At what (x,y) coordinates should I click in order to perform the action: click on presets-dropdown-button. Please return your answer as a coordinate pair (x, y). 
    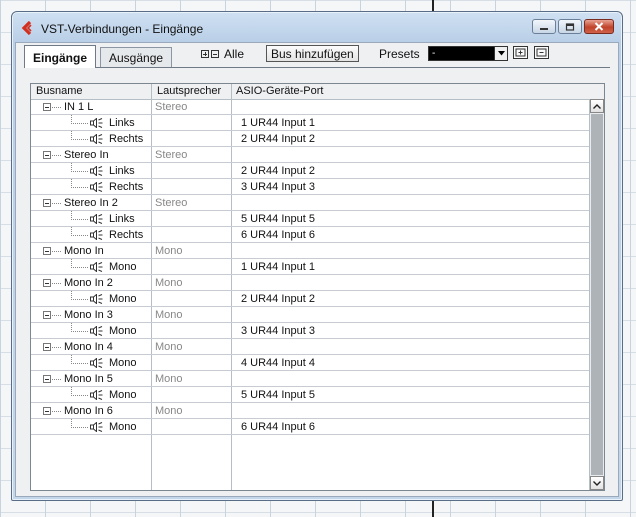
    Looking at the image, I should click on (500, 53).